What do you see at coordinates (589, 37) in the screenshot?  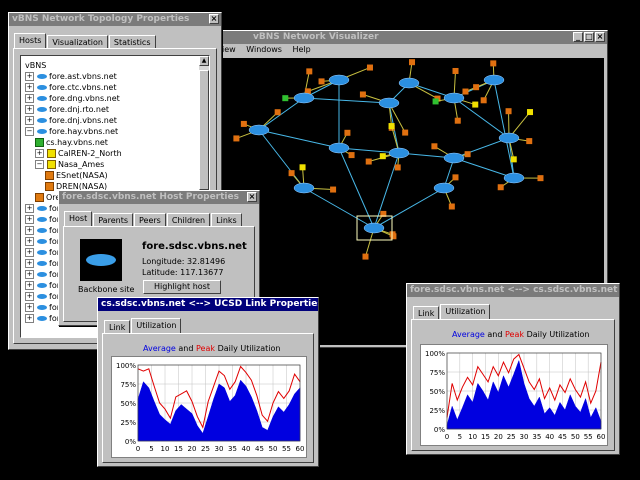 I see `maximize-icon: □` at bounding box center [589, 37].